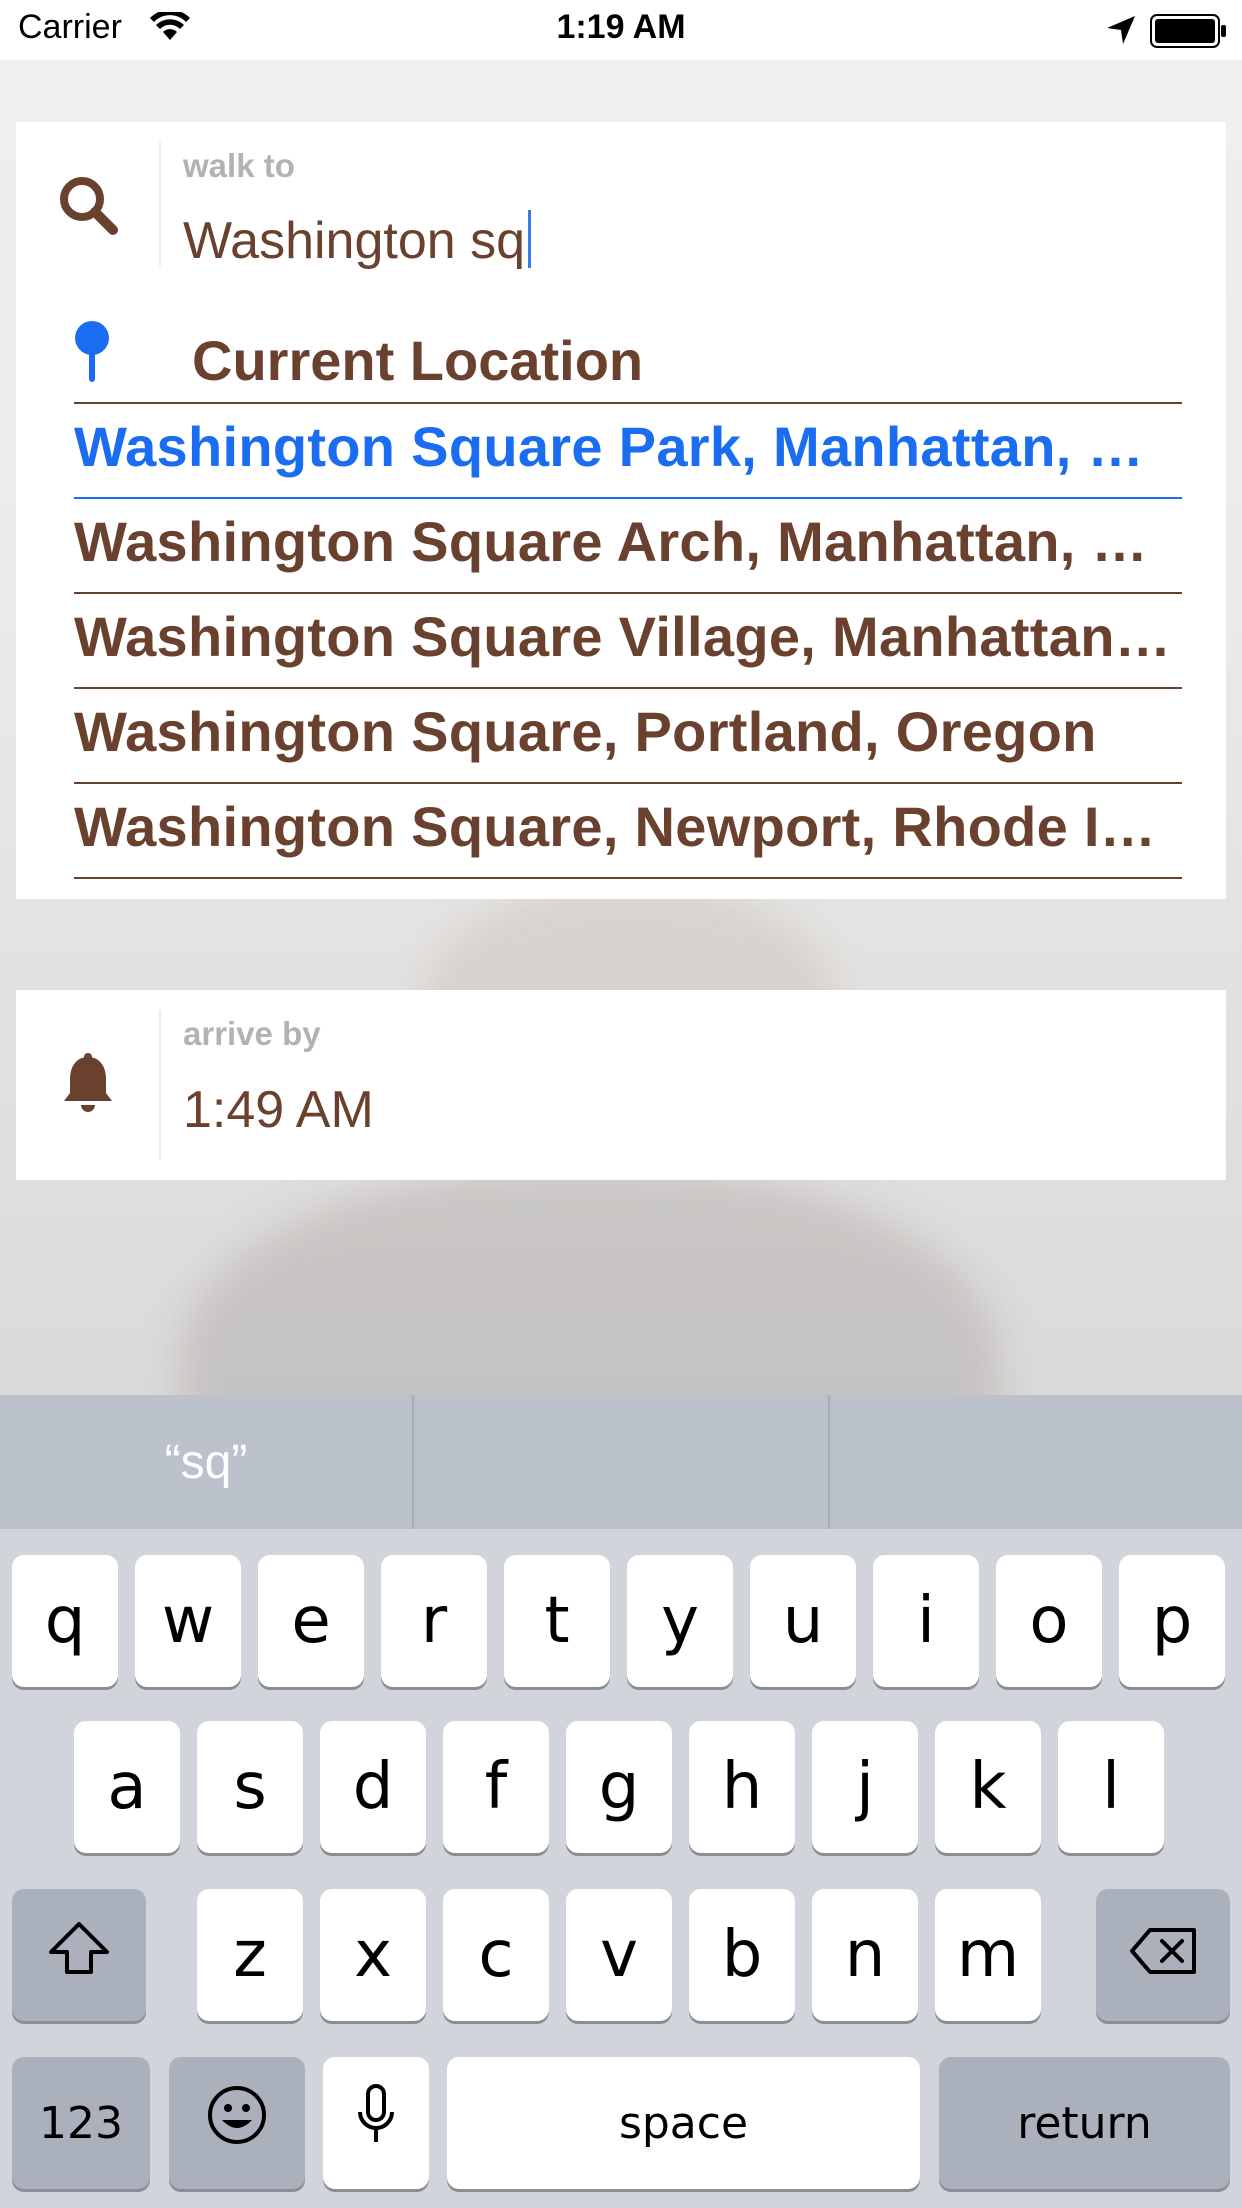 Image resolution: width=1242 pixels, height=2208 pixels. I want to click on suggestion-item: Washington Square, Portland, Oregon, so click(628, 734).